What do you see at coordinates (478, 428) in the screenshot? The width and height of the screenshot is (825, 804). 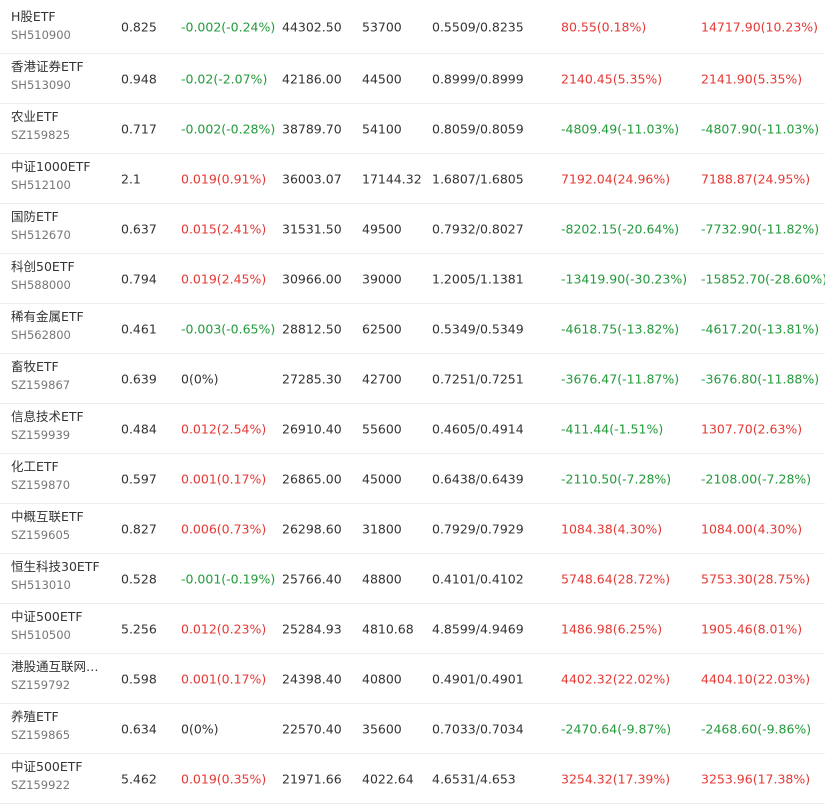 I see `bid-ask-cell: 0.4605/0.4914` at bounding box center [478, 428].